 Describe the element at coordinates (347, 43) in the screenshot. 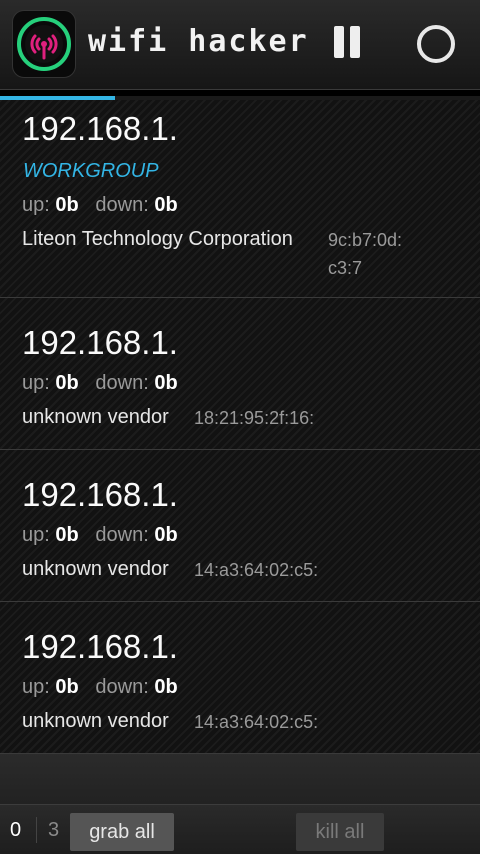

I see `pause-icon` at that location.